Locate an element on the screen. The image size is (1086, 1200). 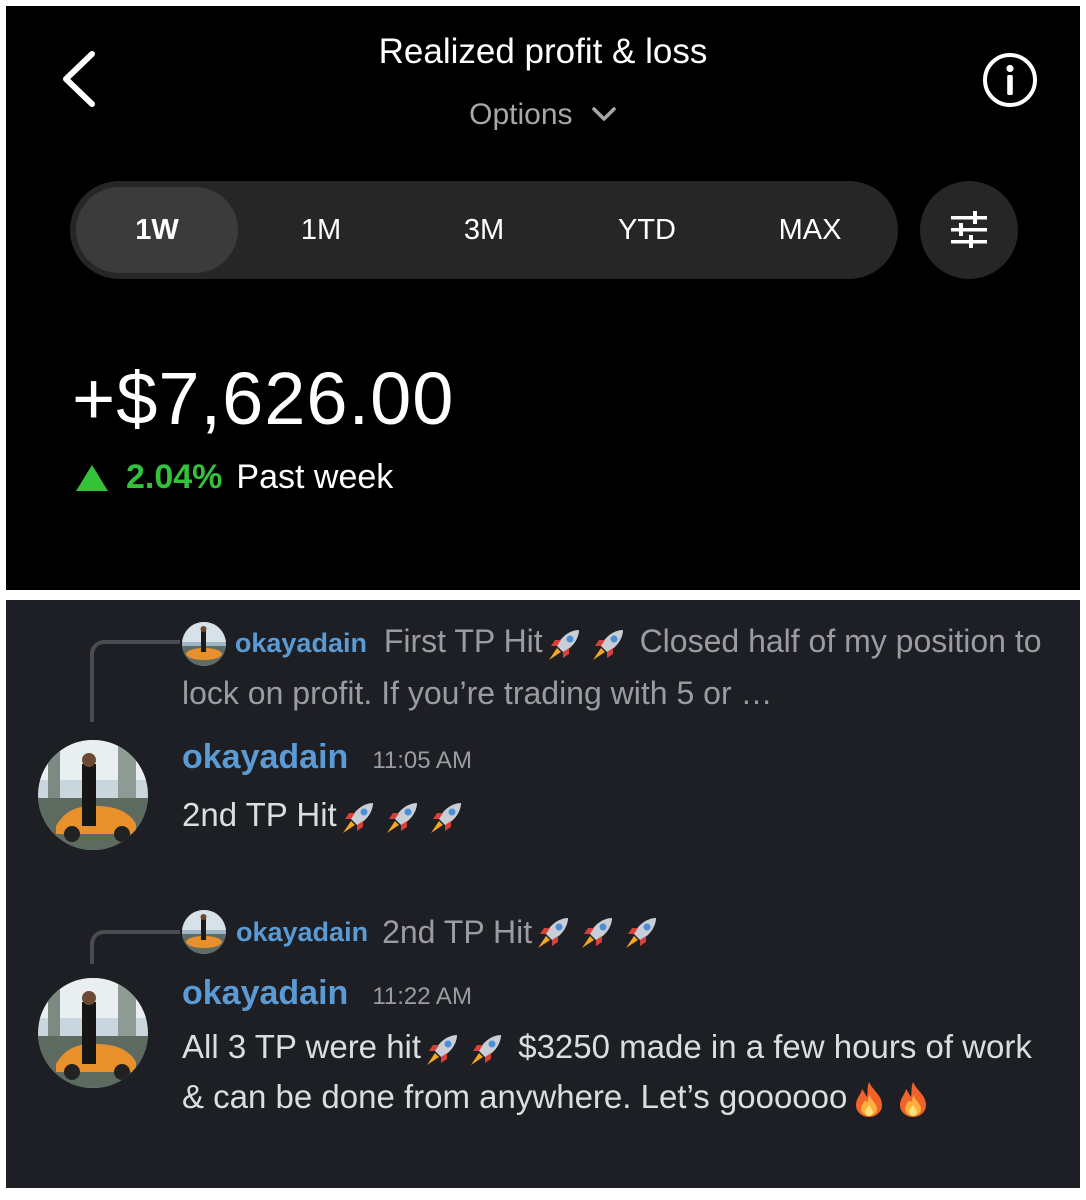
account-type-label: Options is located at coordinates (521, 114).